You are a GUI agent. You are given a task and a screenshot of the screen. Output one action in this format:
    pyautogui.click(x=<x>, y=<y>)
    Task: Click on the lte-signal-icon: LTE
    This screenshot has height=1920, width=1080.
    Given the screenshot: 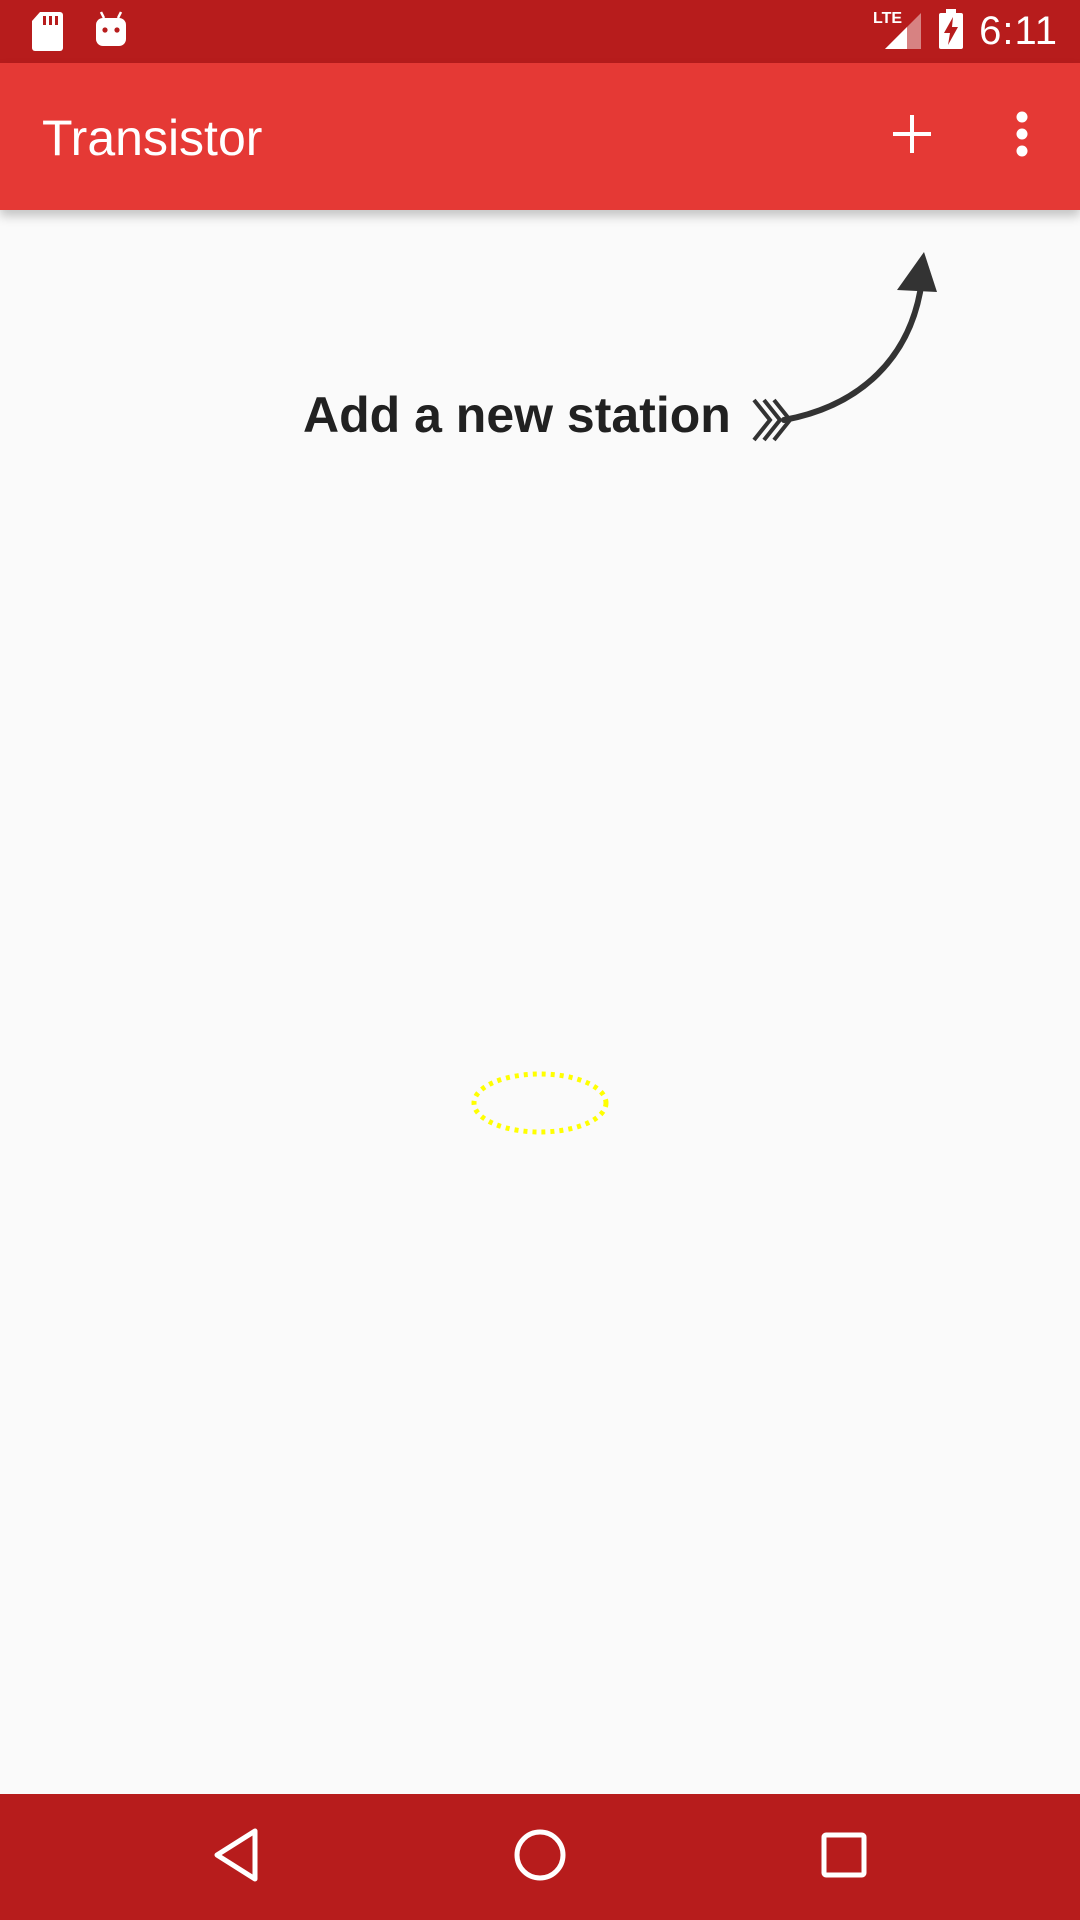 What is the action you would take?
    pyautogui.click(x=898, y=31)
    